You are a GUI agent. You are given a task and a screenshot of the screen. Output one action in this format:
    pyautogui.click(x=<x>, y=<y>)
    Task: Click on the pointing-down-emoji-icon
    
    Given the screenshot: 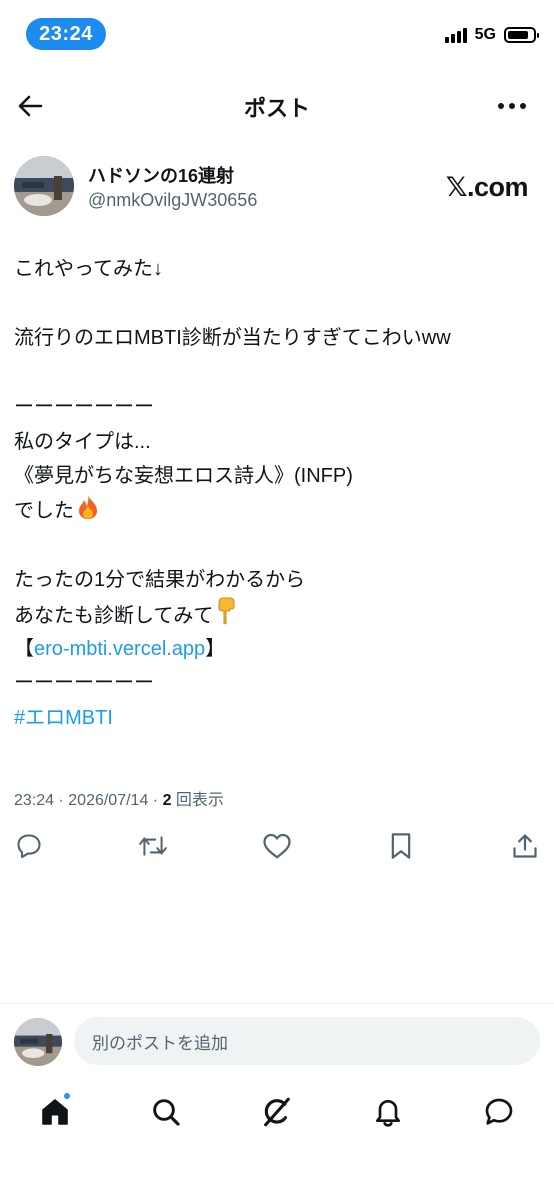 What is the action you would take?
    pyautogui.click(x=226, y=611)
    